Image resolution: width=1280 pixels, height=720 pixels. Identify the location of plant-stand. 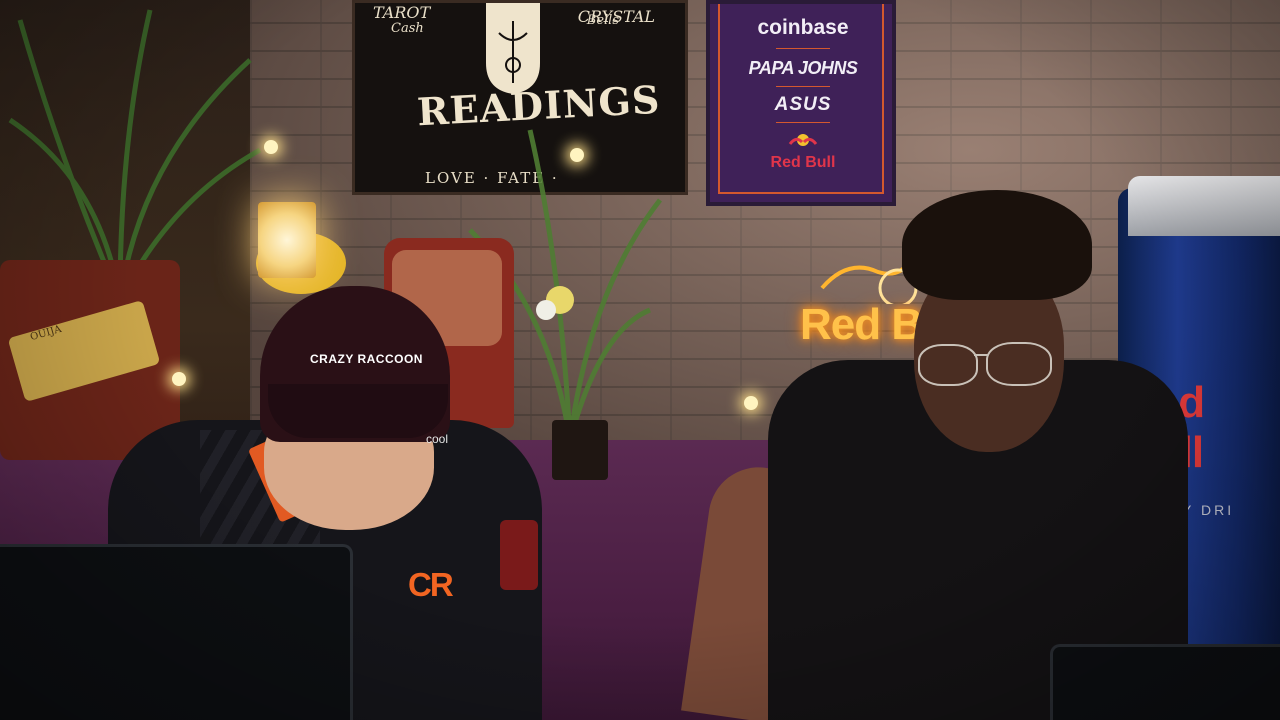
(580, 450).